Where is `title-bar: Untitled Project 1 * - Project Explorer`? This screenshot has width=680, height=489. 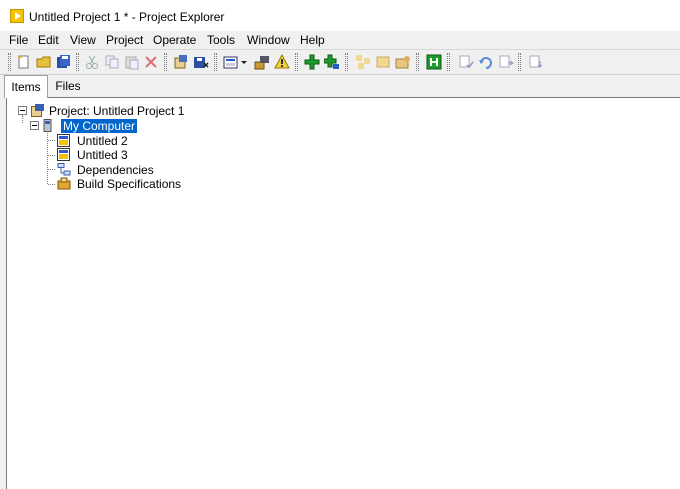 title-bar: Untitled Project 1 * - Project Explorer is located at coordinates (340, 15).